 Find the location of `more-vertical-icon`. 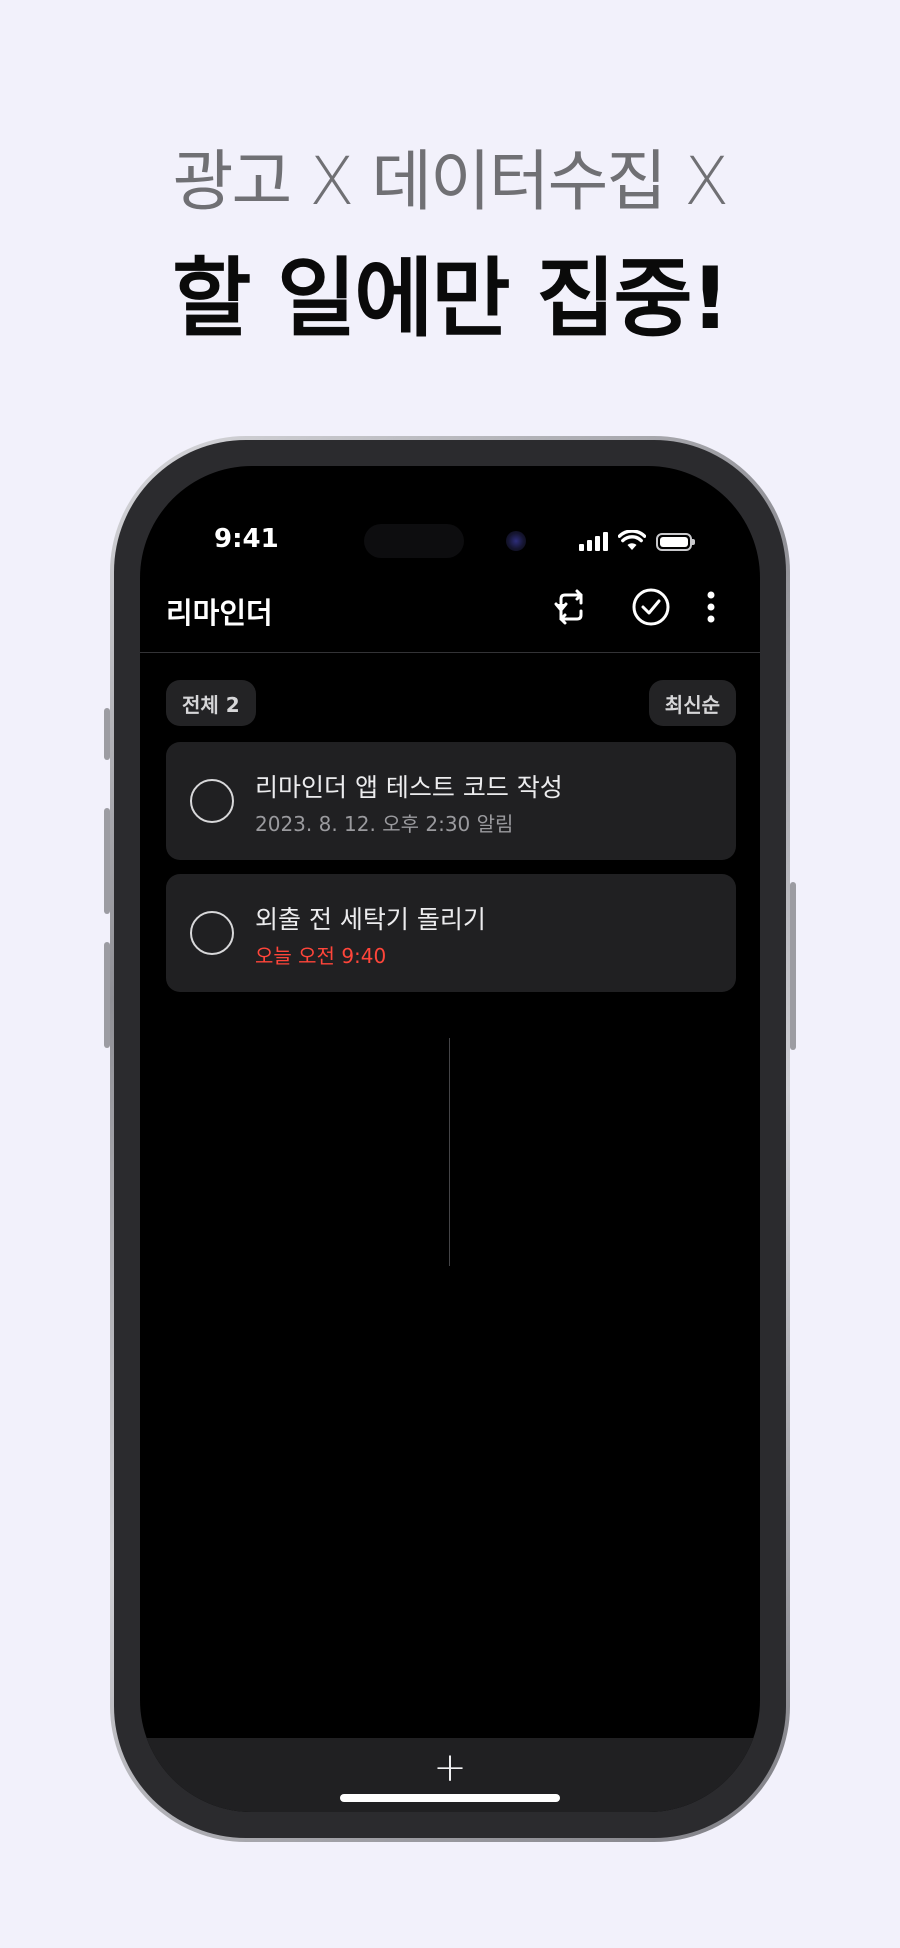

more-vertical-icon is located at coordinates (711, 607).